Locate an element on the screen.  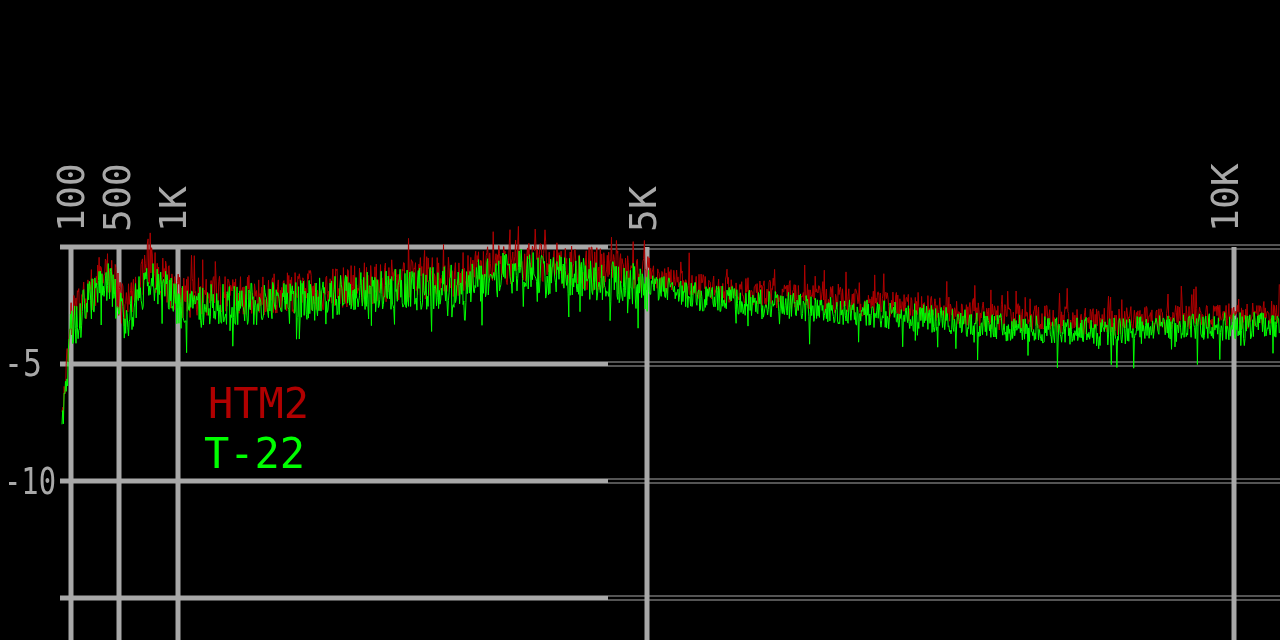
legend-label: T-22 is located at coordinates (255, 453).